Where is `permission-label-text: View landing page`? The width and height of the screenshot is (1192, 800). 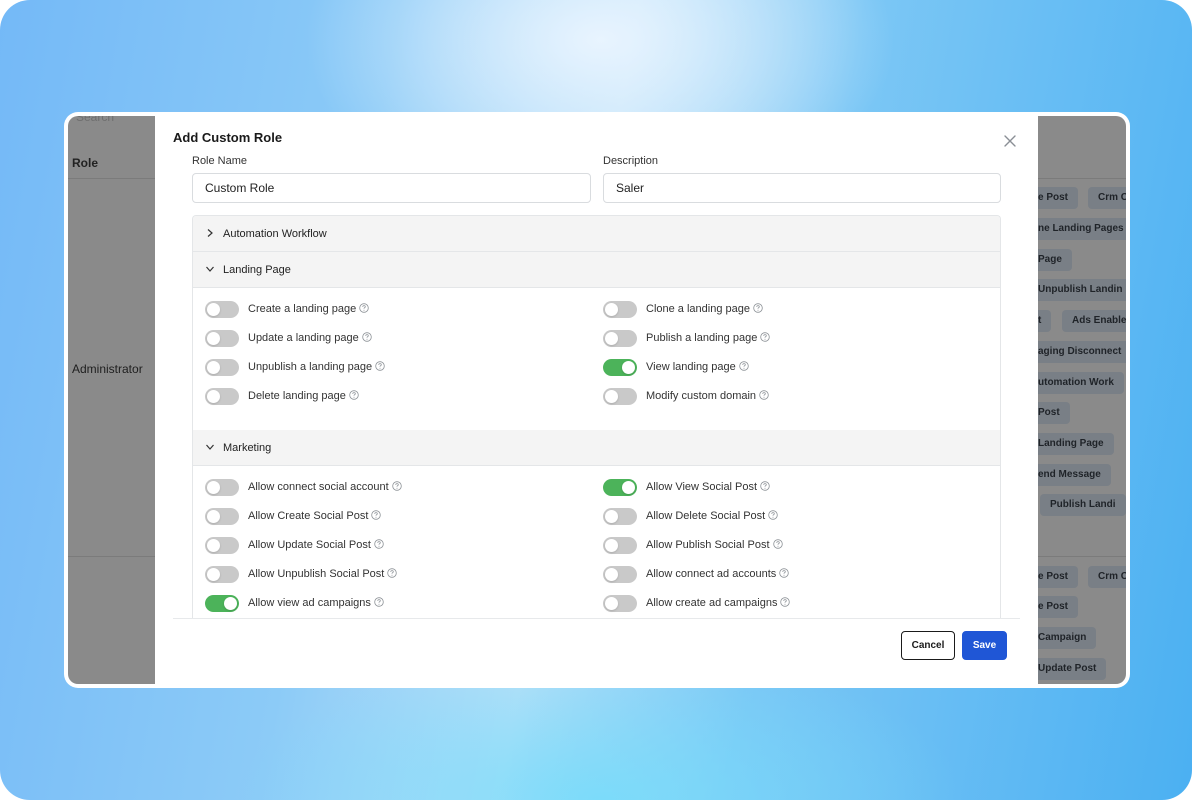 permission-label-text: View landing page is located at coordinates (691, 367).